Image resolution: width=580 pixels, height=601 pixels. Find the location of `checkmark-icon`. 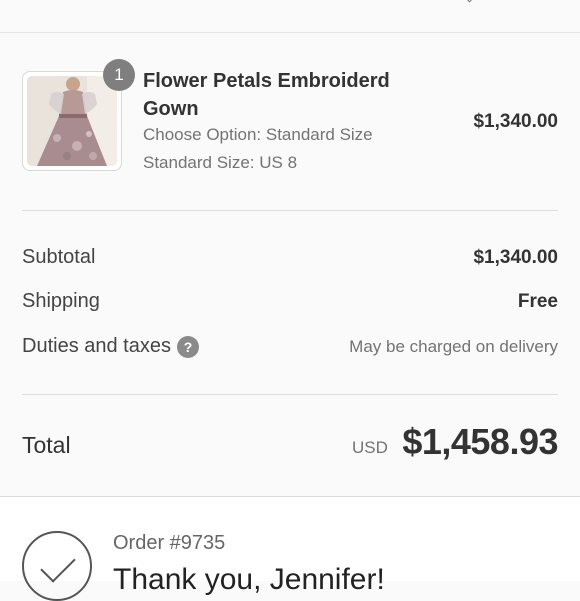

checkmark-icon is located at coordinates (58, 565).